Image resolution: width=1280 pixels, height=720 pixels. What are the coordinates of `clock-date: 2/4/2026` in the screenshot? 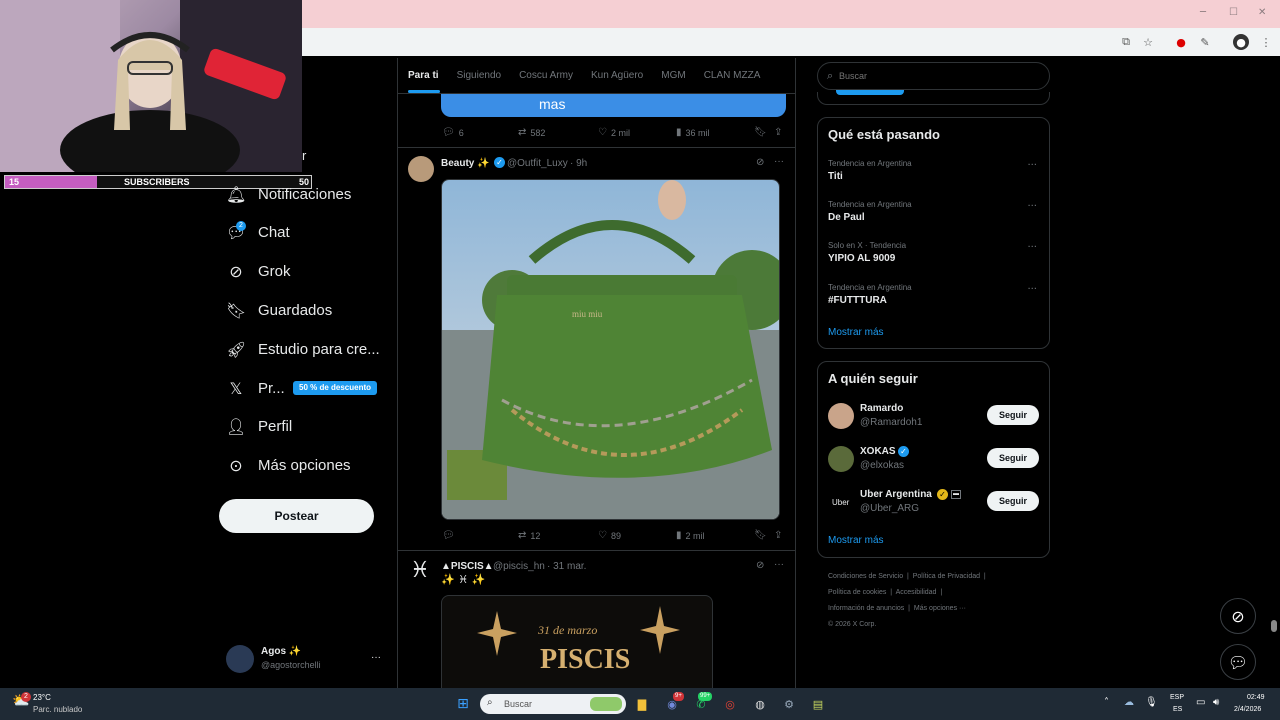 It's located at (1247, 709).